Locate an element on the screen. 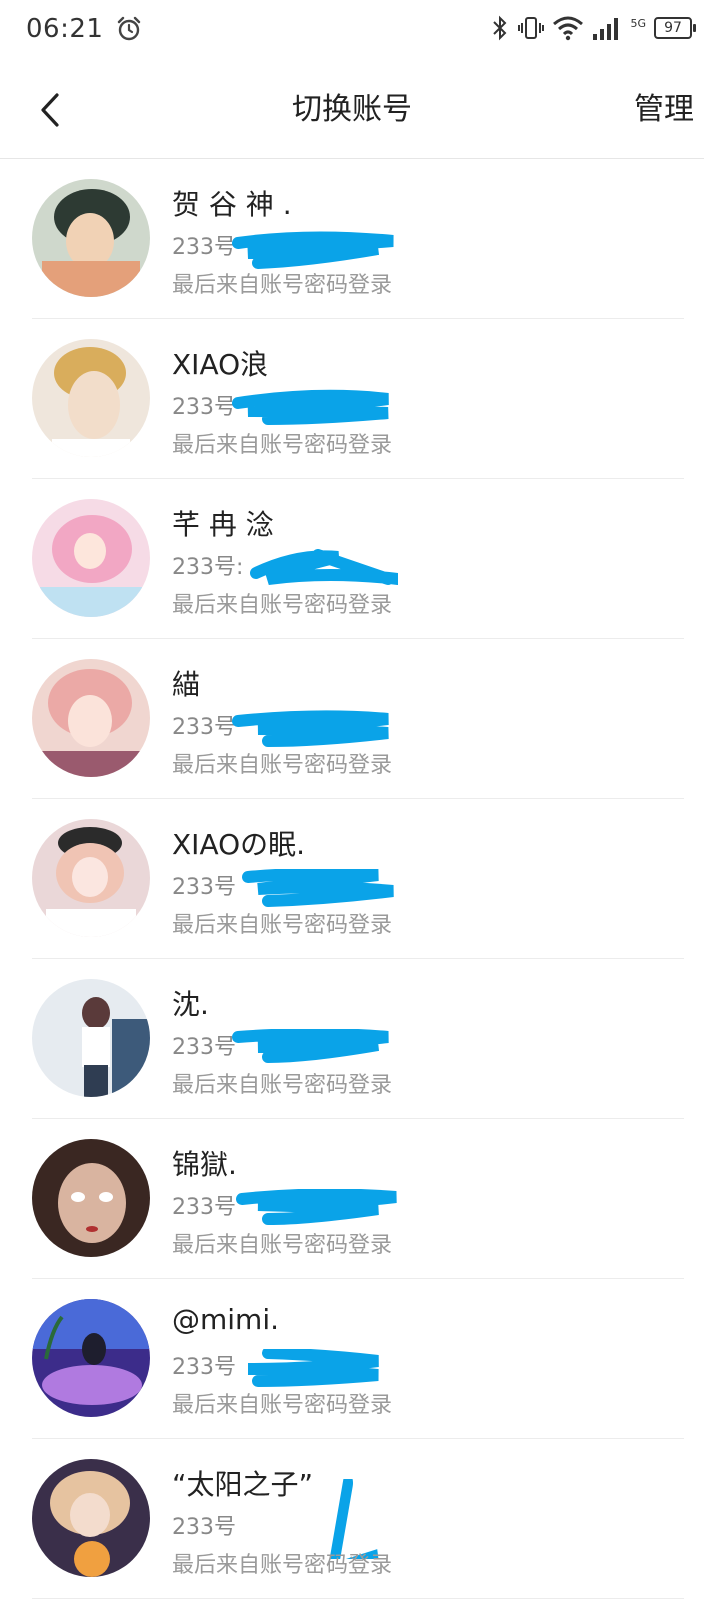  status-right: 5G 97 is located at coordinates (593, 28).